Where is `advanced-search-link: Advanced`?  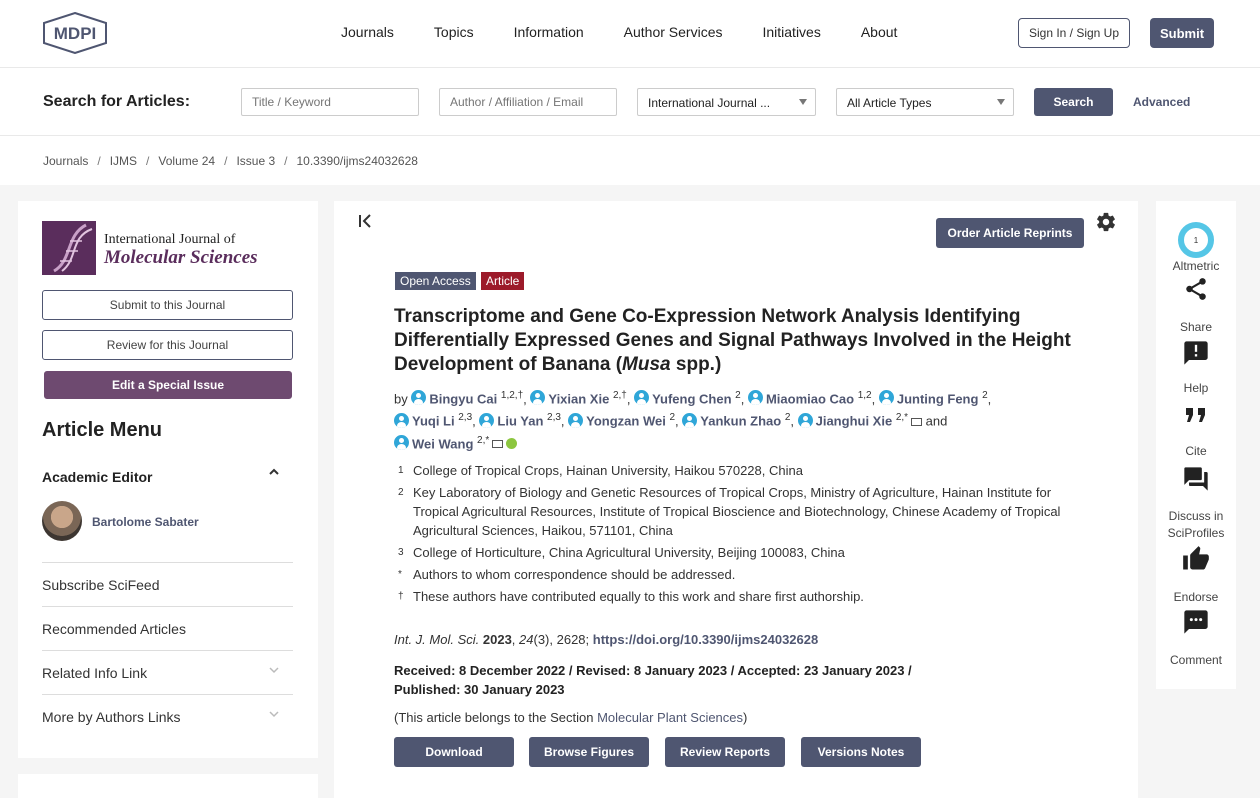 advanced-search-link: Advanced is located at coordinates (1161, 102).